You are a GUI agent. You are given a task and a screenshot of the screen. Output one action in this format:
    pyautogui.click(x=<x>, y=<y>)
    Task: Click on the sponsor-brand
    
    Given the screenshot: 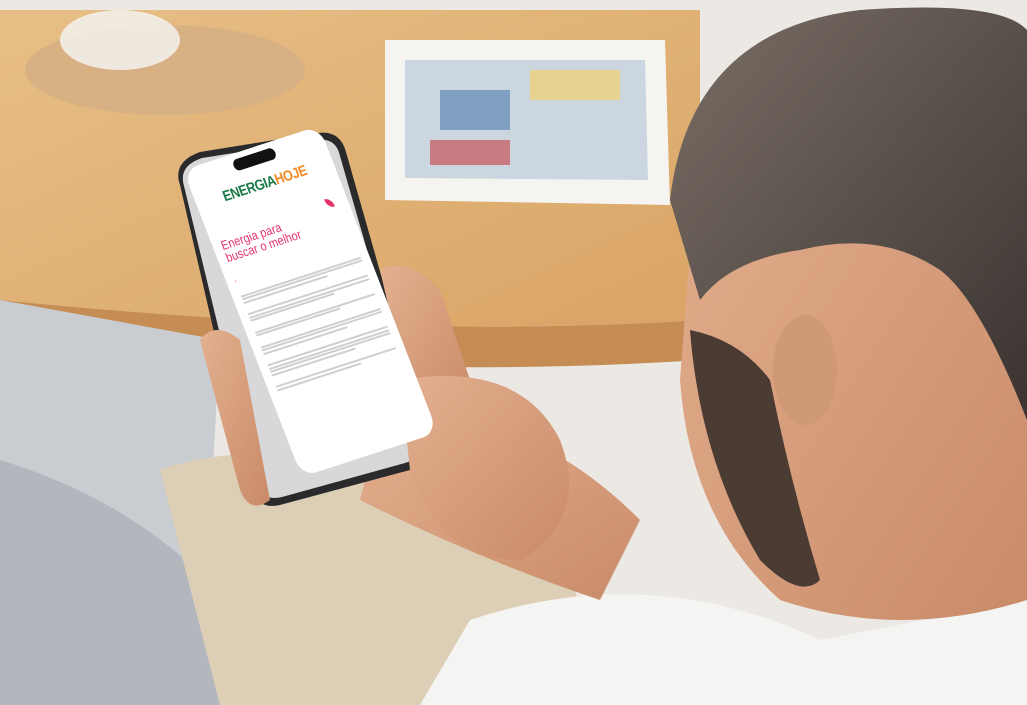 What is the action you would take?
    pyautogui.click(x=329, y=205)
    